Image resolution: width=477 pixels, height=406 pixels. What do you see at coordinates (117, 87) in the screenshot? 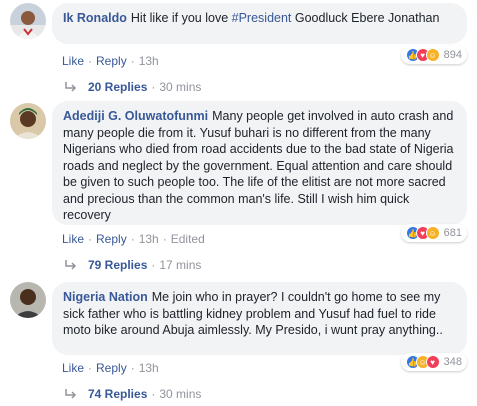
I see `replies-count-link: 20 Replies` at bounding box center [117, 87].